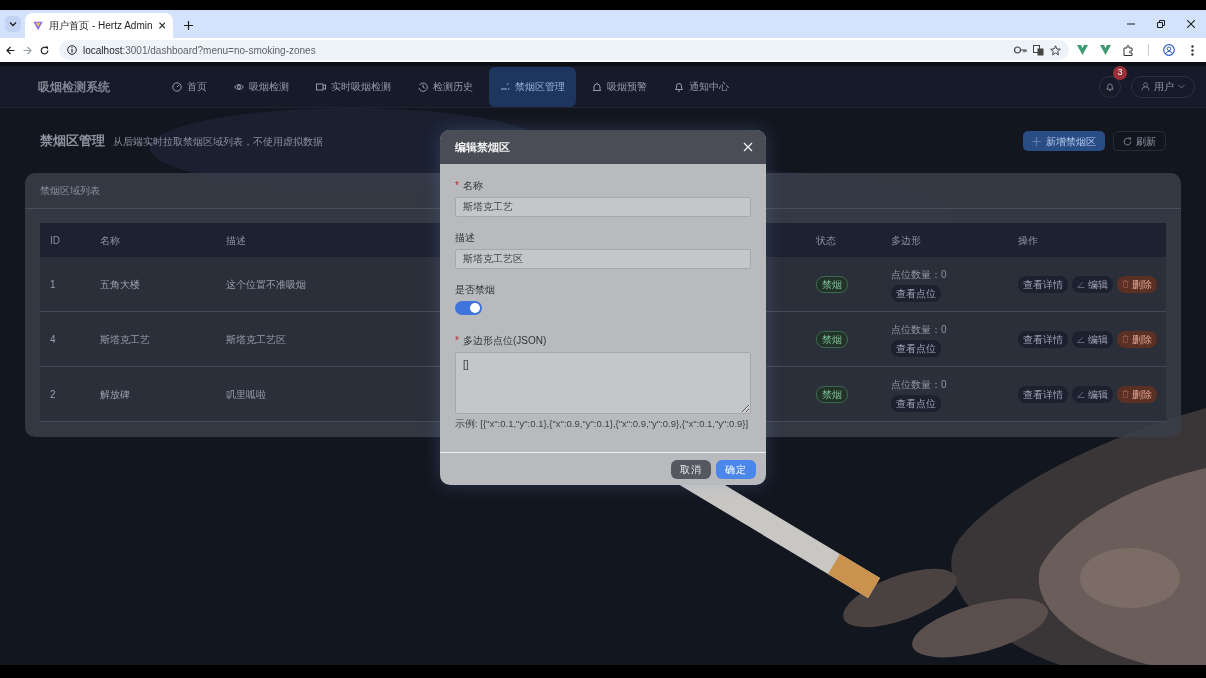 Image resolution: width=1206 pixels, height=678 pixels. Describe the element at coordinates (423, 86) in the screenshot. I see `history-icon` at that location.